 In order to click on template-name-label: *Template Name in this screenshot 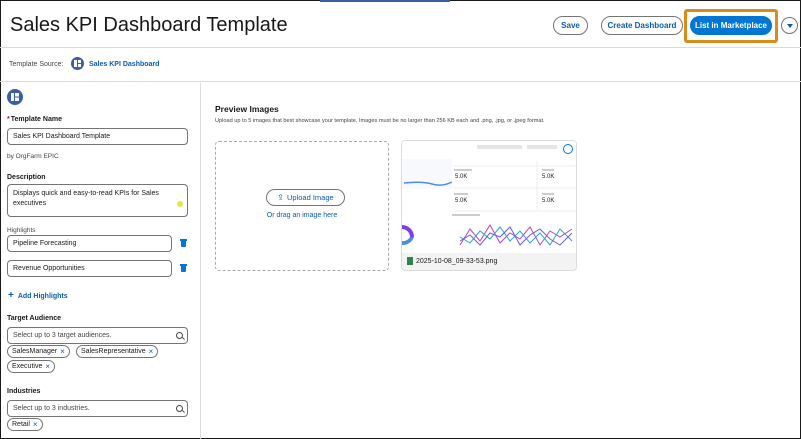, I will do `click(34, 119)`.